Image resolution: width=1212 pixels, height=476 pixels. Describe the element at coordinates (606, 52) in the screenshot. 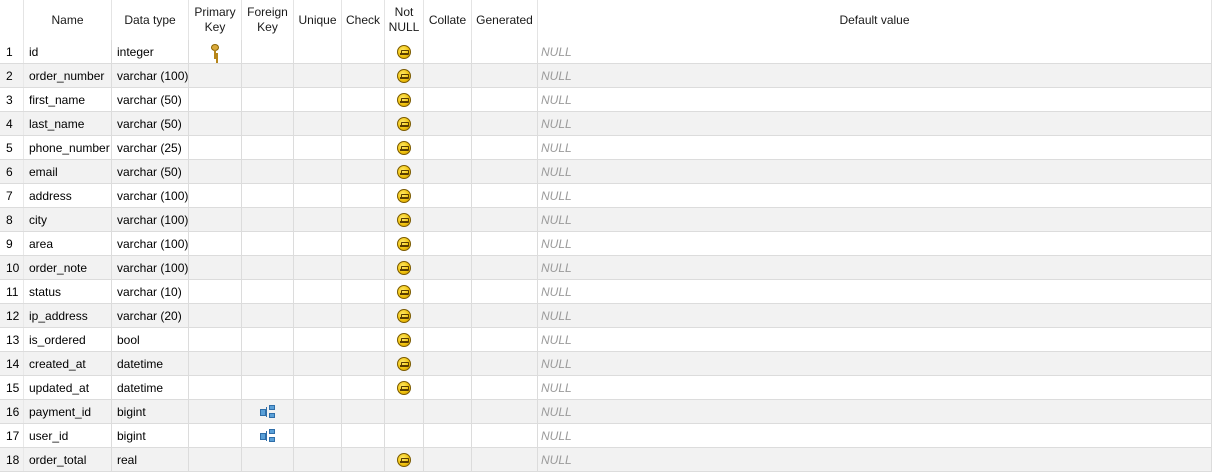

I see `table-row: 1 id integer NULL` at that location.